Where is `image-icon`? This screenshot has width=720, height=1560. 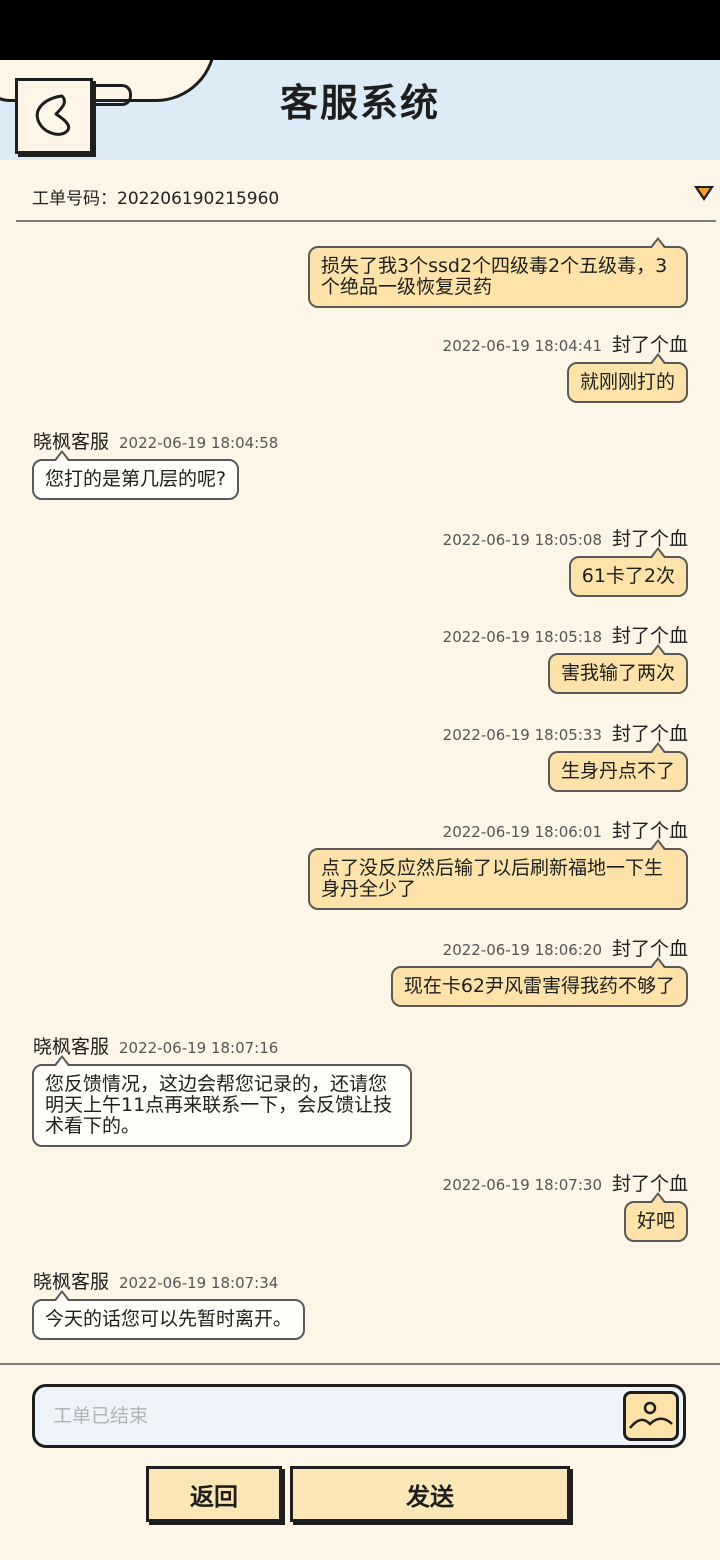
image-icon is located at coordinates (651, 1415).